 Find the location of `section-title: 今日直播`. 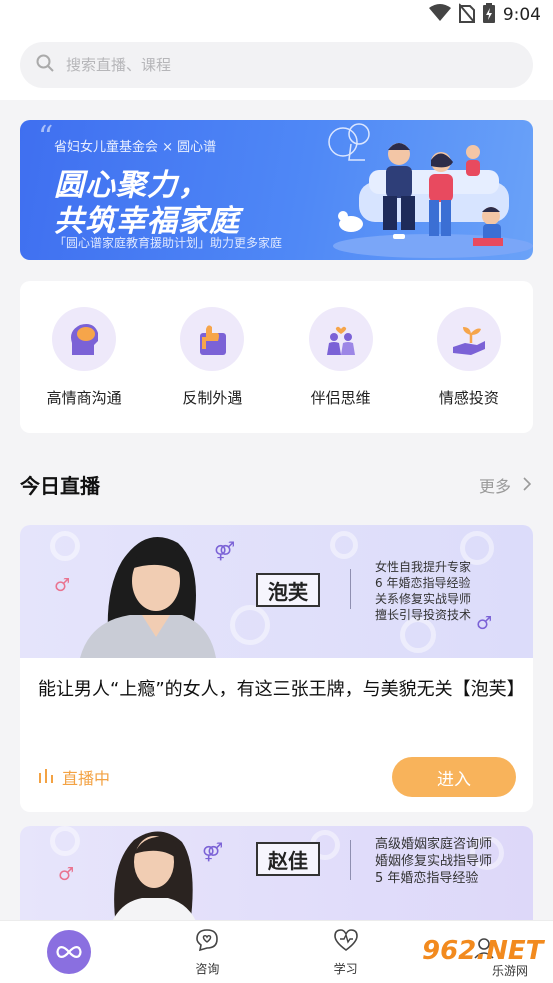

section-title: 今日直播 is located at coordinates (60, 486).